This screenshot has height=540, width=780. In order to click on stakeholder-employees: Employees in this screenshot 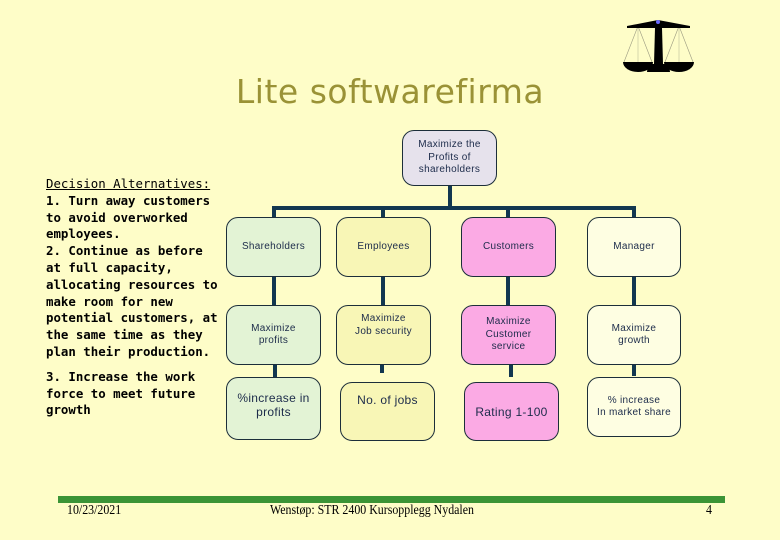, I will do `click(383, 247)`.